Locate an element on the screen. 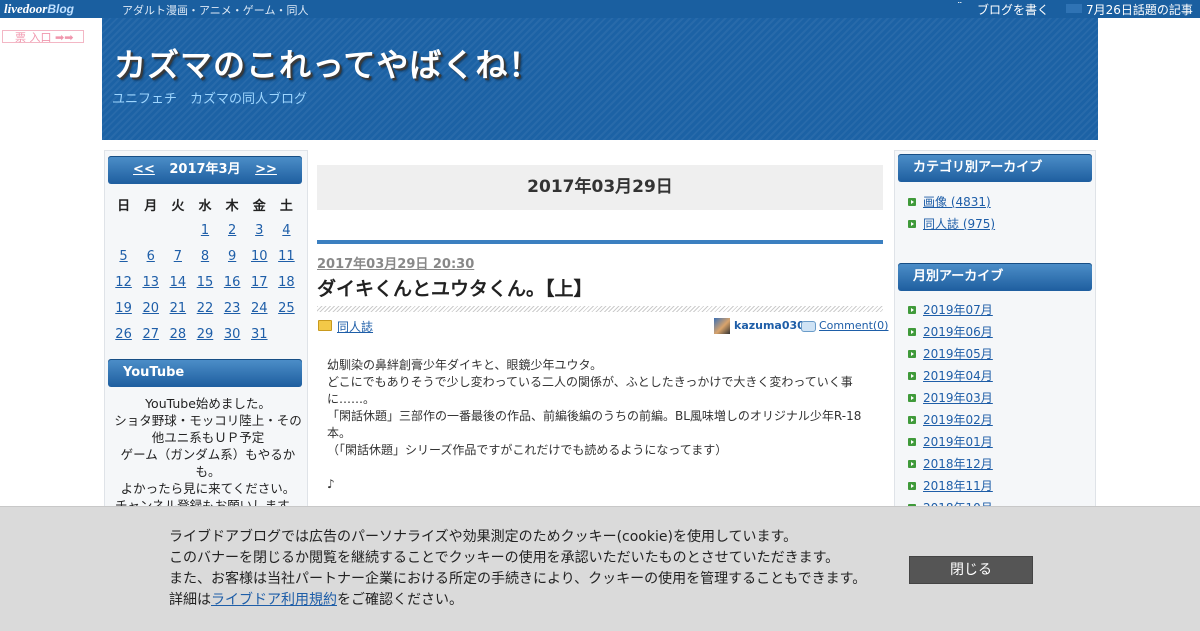 This screenshot has width=1200, height=631. calendar-day-link: 21 is located at coordinates (178, 308).